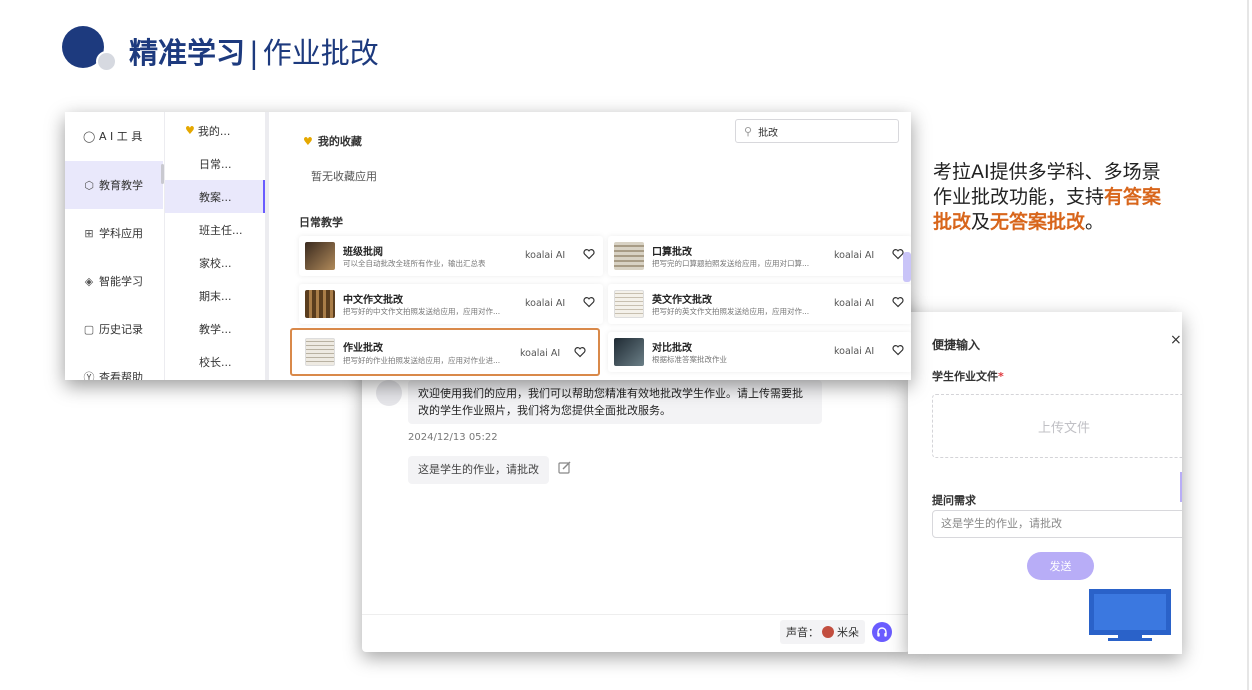 The width and height of the screenshot is (1252, 690). Describe the element at coordinates (363, 348) in the screenshot. I see `app-card-name: 作业批改` at that location.